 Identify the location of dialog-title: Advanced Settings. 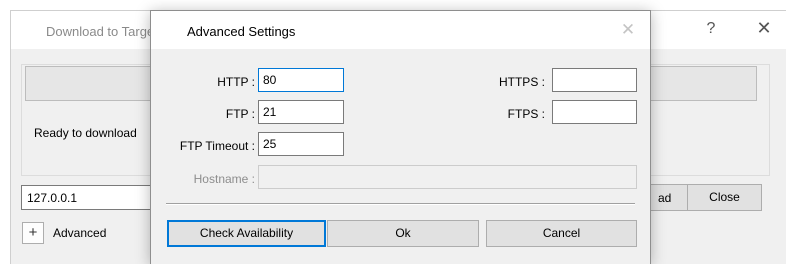
(241, 31).